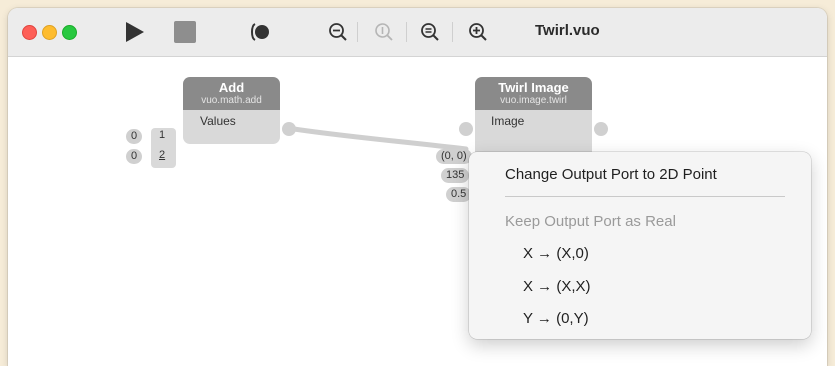 This screenshot has height=366, width=835. What do you see at coordinates (557, 286) in the screenshot?
I see `menu-item-x-to-xx: X → (X,X)` at bounding box center [557, 286].